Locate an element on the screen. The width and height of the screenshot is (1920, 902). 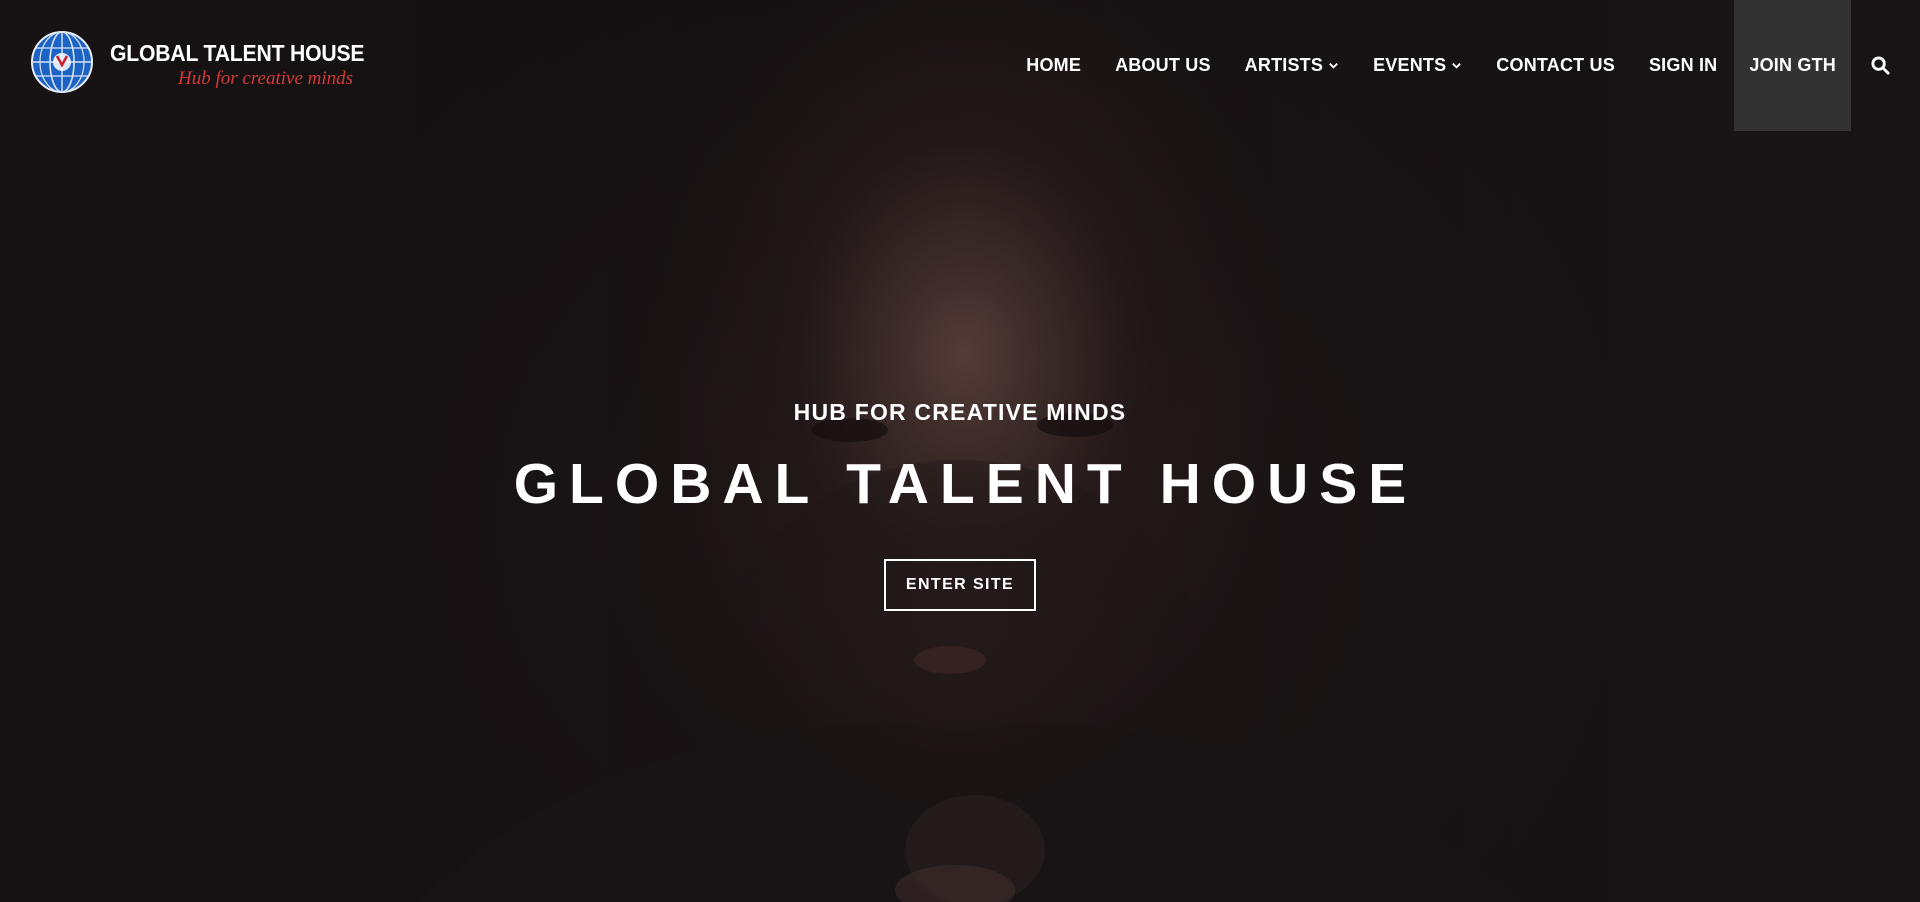
hero-title: GLOBAL TALENT HOUSE is located at coordinates (965, 484).